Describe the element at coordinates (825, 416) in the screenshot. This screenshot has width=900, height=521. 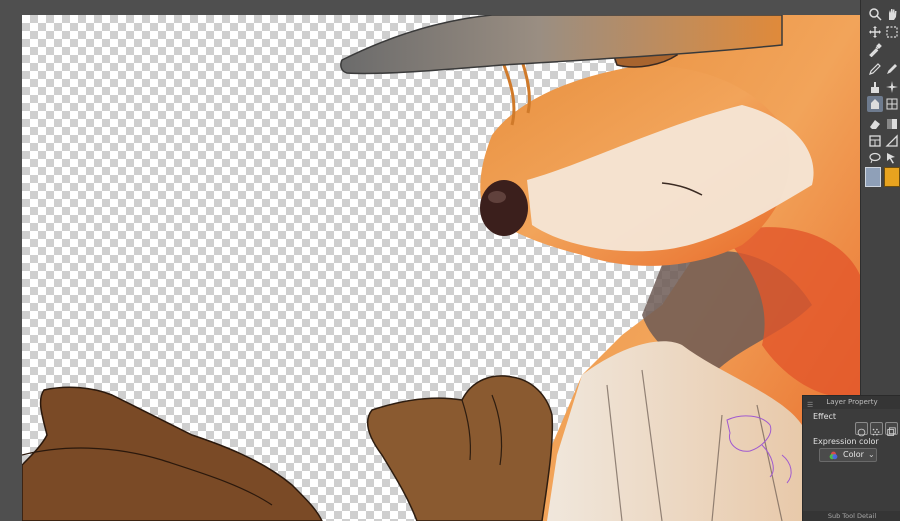
I see `effect-label: Effect` at that location.